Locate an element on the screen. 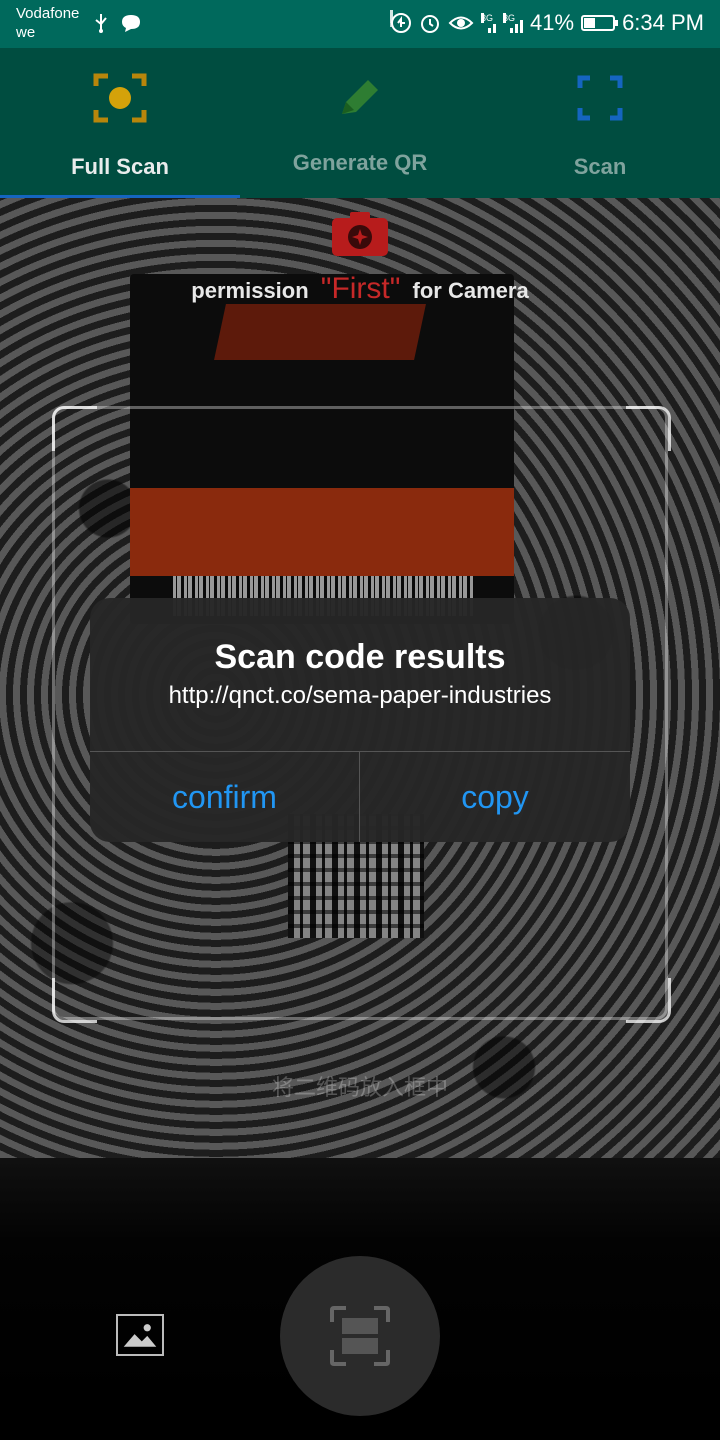 The image size is (720, 1440). signal-3g-icon: 3G is located at coordinates (443, 21).